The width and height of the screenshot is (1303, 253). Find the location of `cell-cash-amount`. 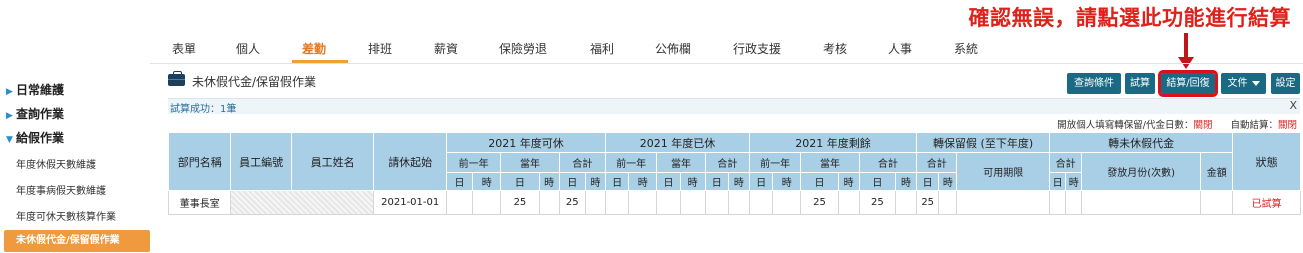

cell-cash-amount is located at coordinates (1217, 202).